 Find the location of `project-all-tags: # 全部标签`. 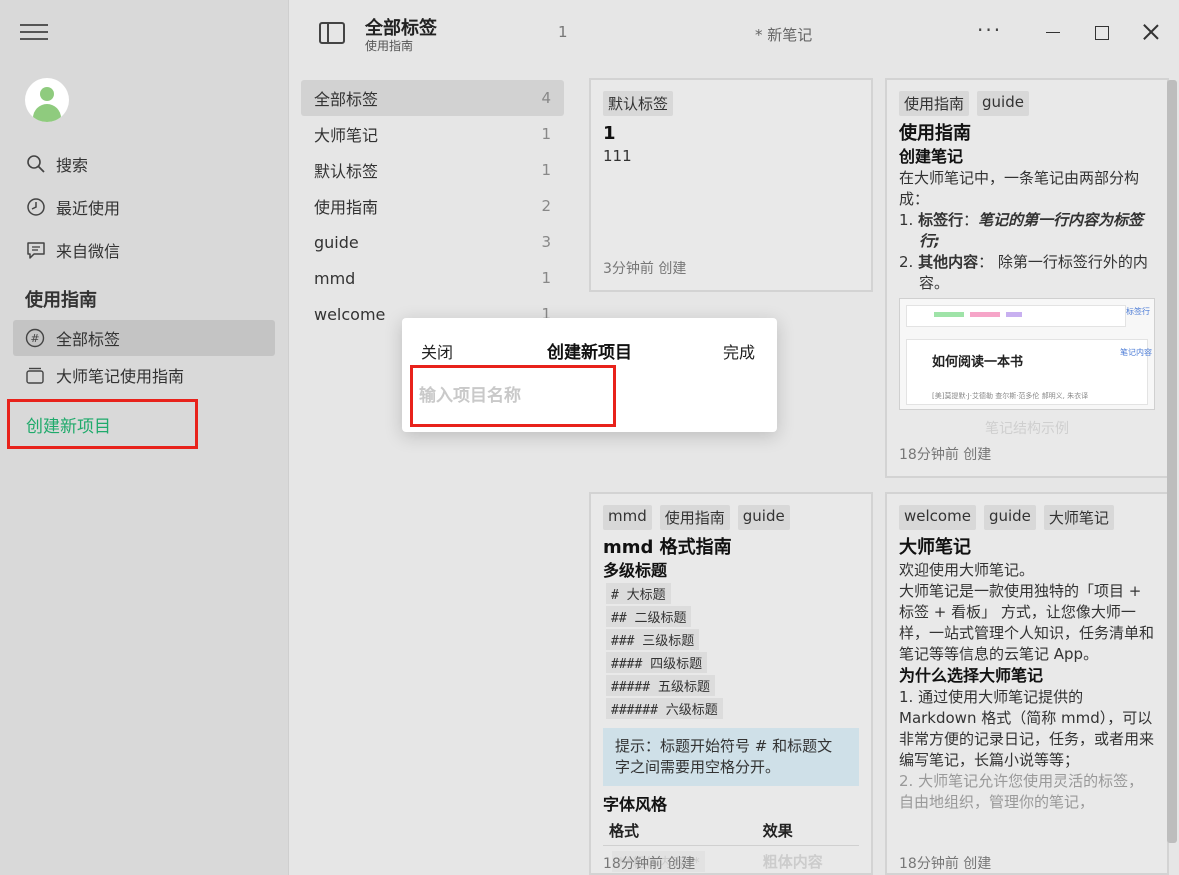

project-all-tags: # 全部标签 is located at coordinates (144, 338).